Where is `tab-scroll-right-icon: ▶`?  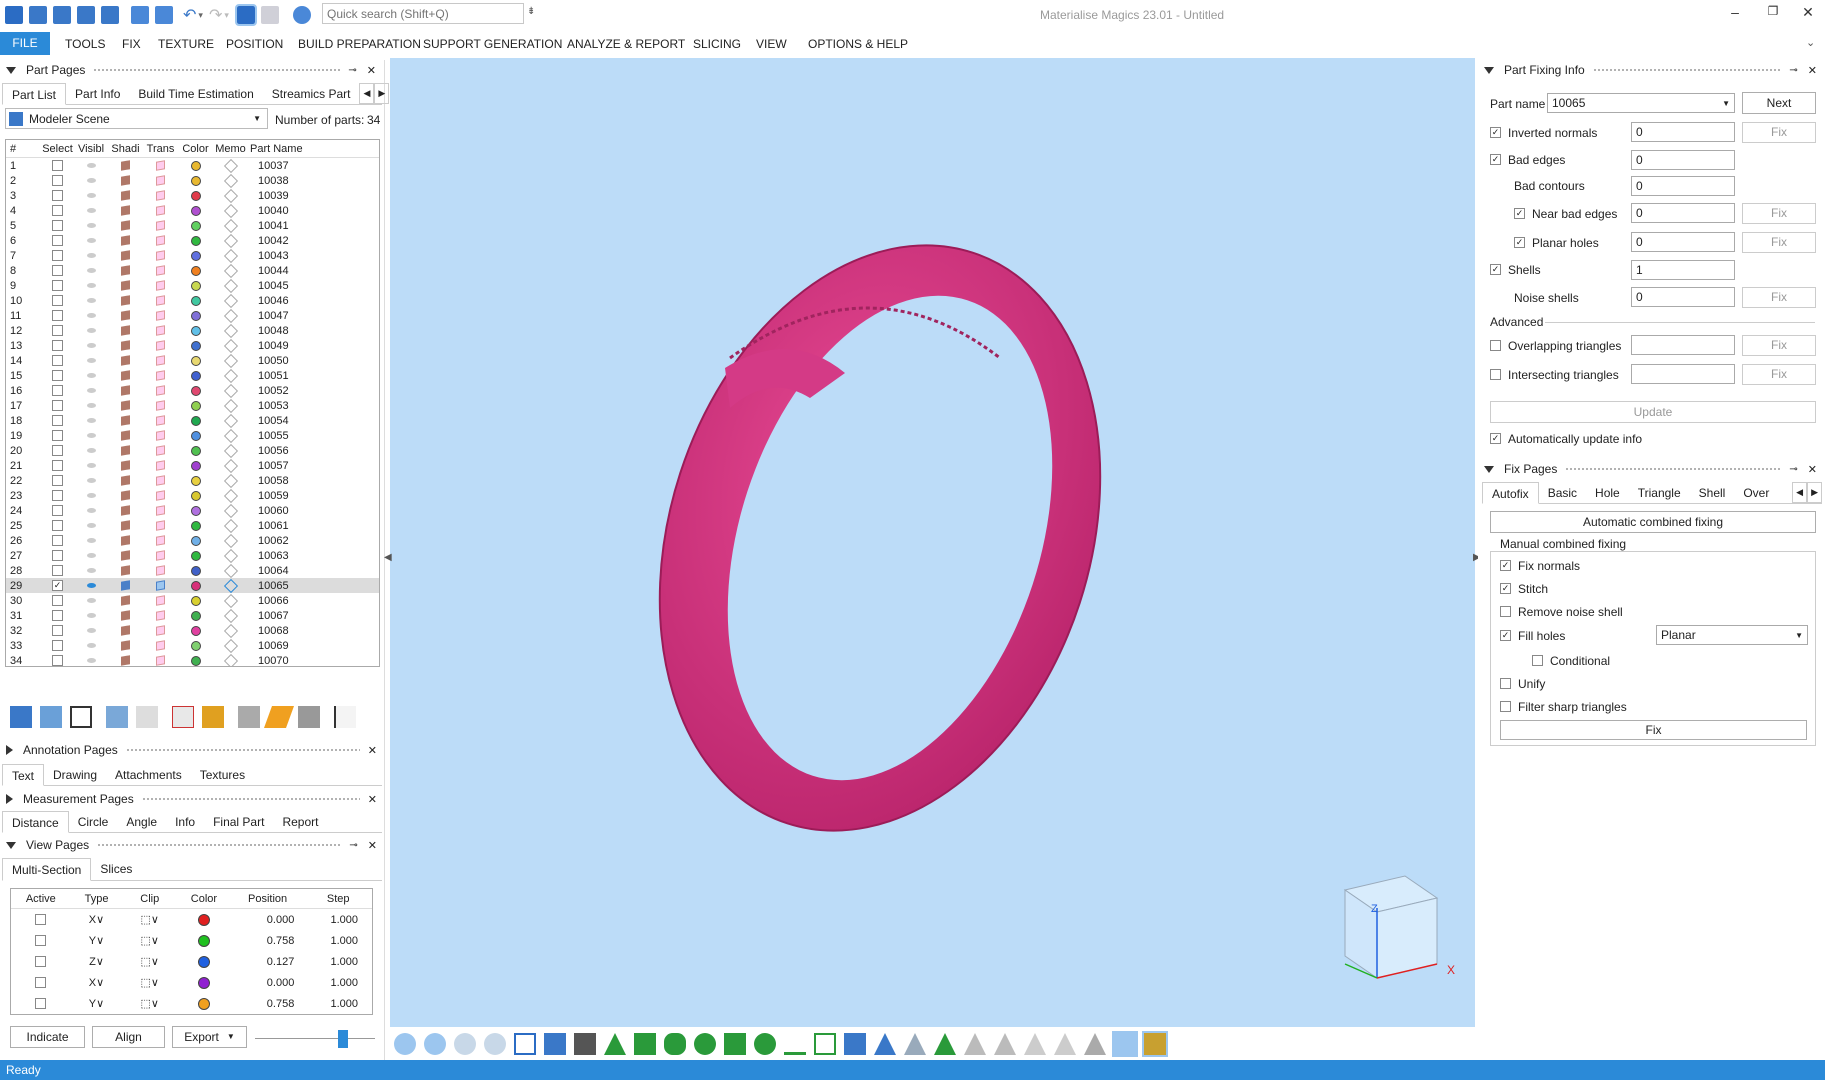 tab-scroll-right-icon: ▶ is located at coordinates (1814, 492).